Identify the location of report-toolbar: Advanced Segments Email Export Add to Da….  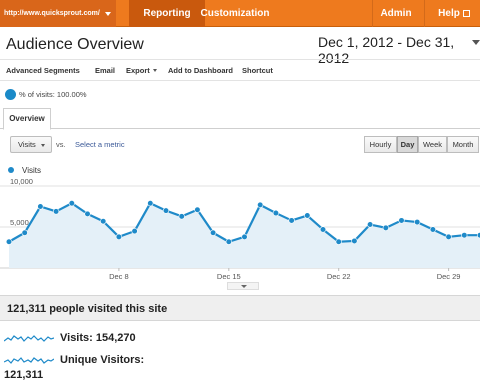
(240, 70).